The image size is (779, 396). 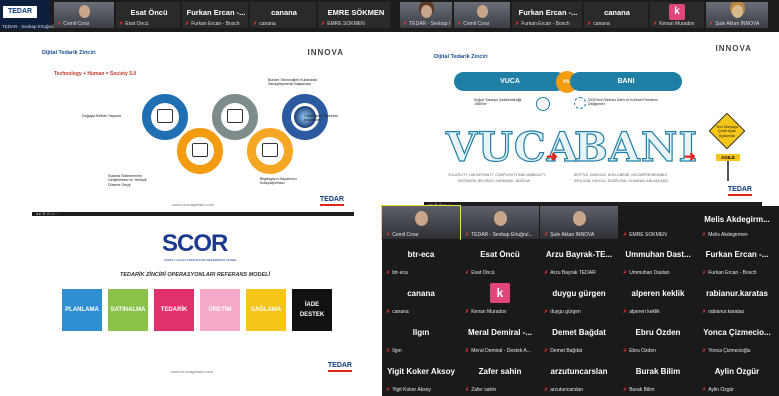 I want to click on participant-caption-text: Şule Aktan INNOVA, so click(x=572, y=235).